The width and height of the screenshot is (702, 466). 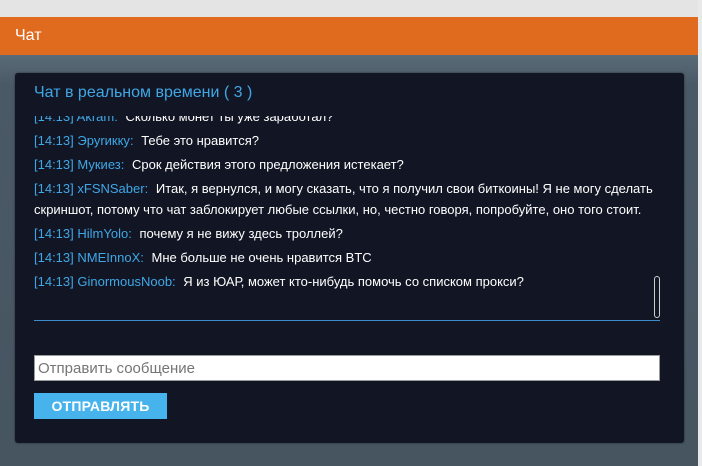 What do you see at coordinates (261, 257) in the screenshot?
I see `message-text: Мне больше не очень нравится BTC` at bounding box center [261, 257].